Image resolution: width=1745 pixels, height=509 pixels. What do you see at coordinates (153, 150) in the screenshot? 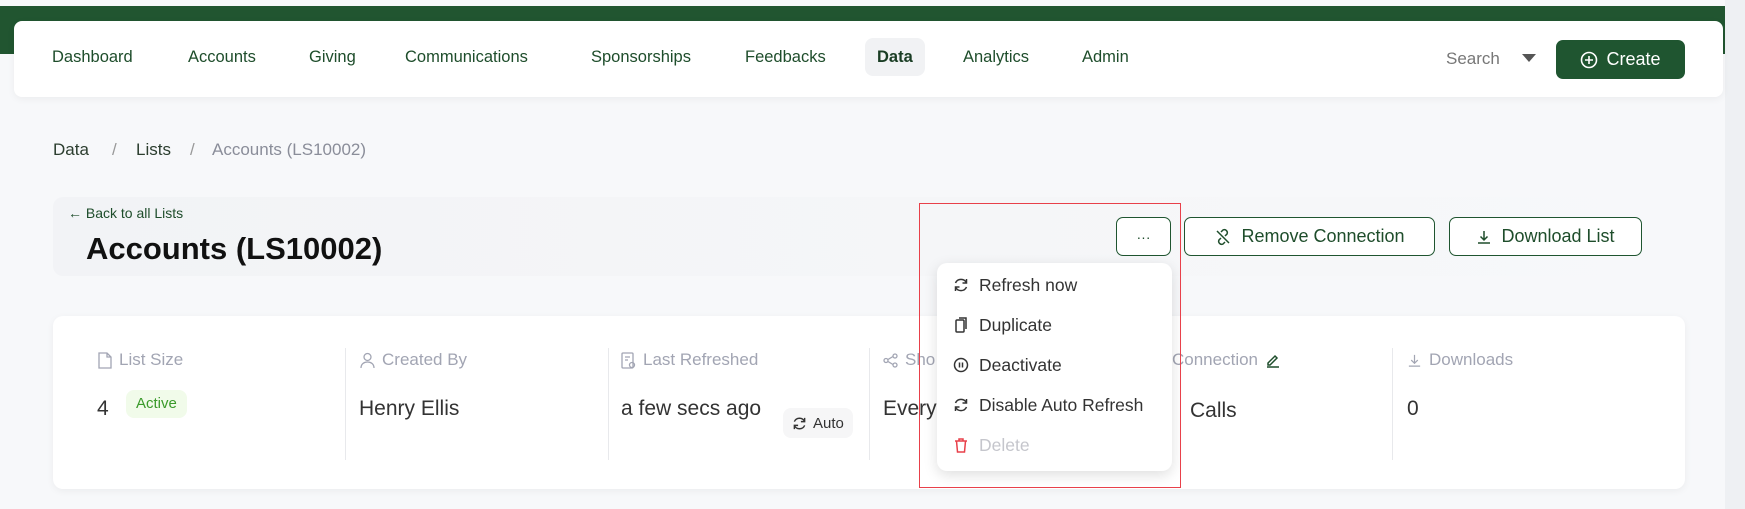
I see `breadcrumb-lists: Lists` at bounding box center [153, 150].